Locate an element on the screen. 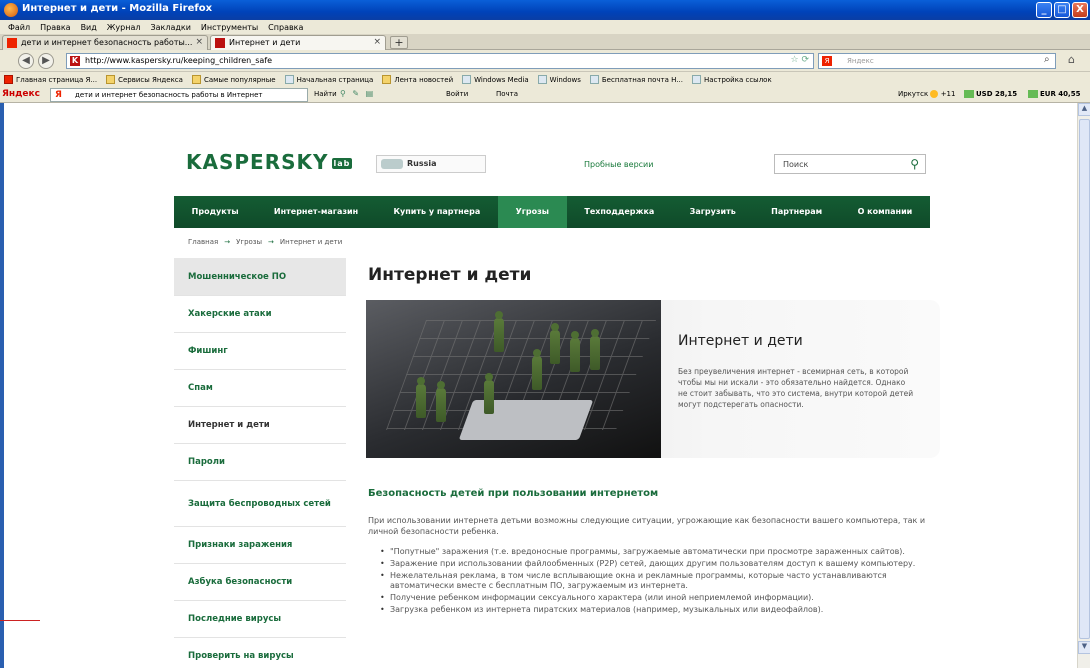 Image resolution: width=1090 pixels, height=668 pixels. bookmark-item: Сервисы Яндекса is located at coordinates (144, 79).